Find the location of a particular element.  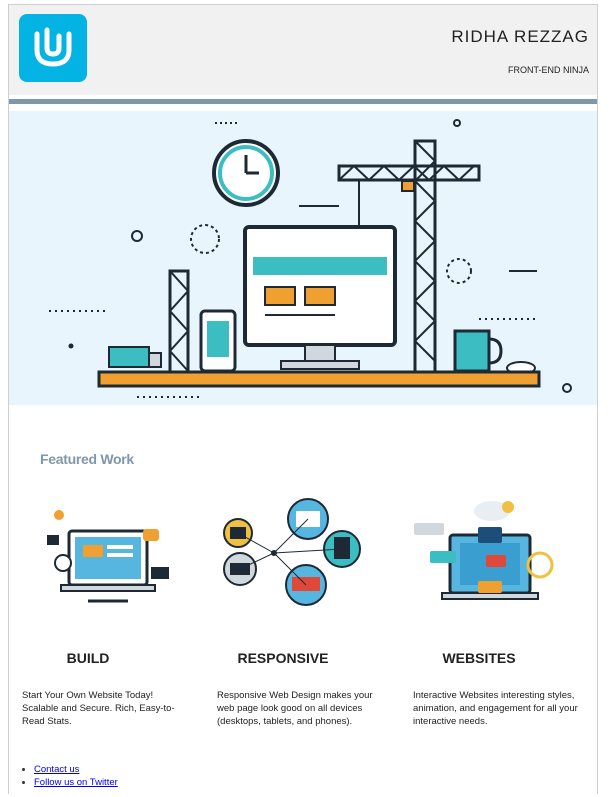

featured-work-title: Featured Work is located at coordinates (87, 459).